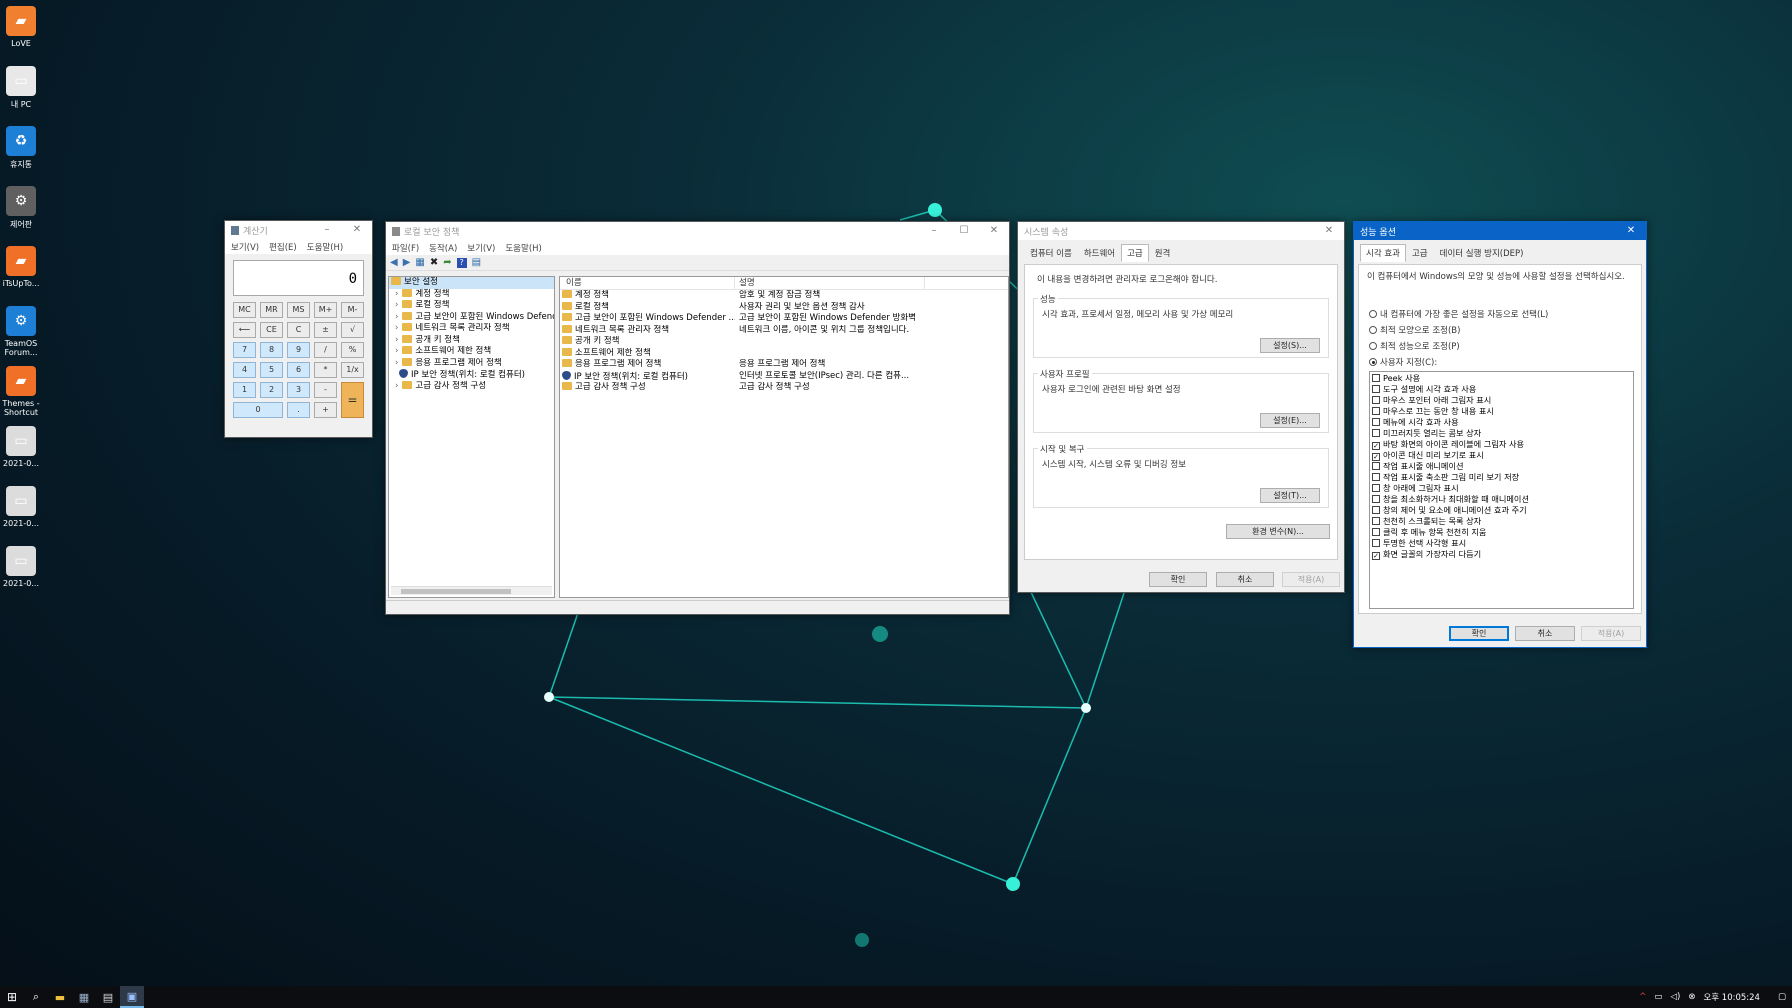 This screenshot has height=1008, width=1792. Describe the element at coordinates (298, 330) in the screenshot. I see `calculator-key: C` at that location.